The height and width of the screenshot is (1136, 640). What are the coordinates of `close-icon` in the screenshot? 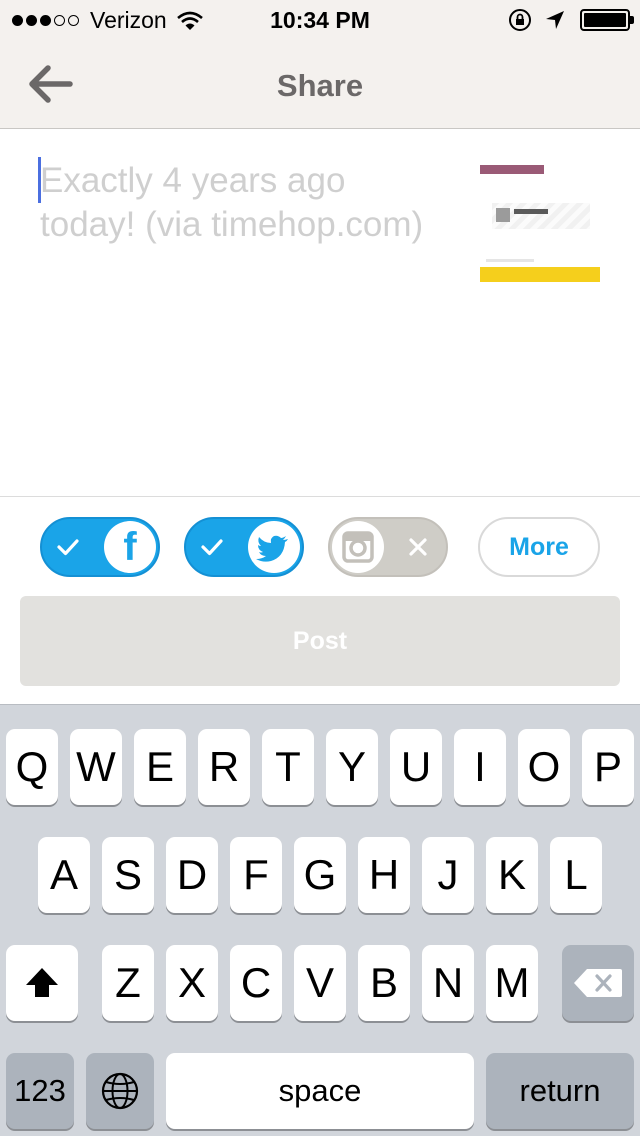 It's located at (418, 547).